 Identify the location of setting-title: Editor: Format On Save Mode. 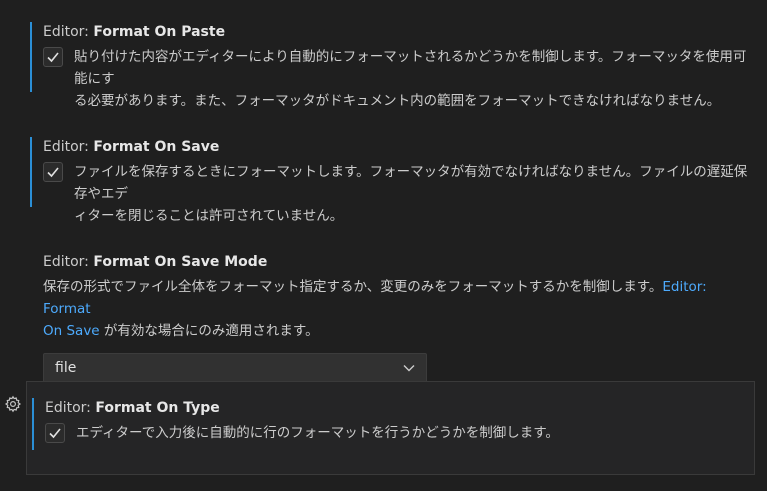
(399, 262).